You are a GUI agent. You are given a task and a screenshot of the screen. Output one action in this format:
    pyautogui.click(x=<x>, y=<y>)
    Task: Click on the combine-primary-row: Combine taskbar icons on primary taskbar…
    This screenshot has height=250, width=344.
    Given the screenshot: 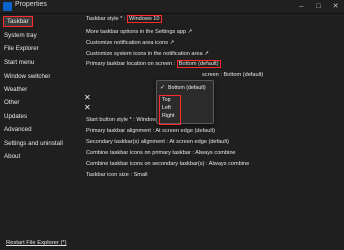 What is the action you would take?
    pyautogui.click(x=161, y=153)
    